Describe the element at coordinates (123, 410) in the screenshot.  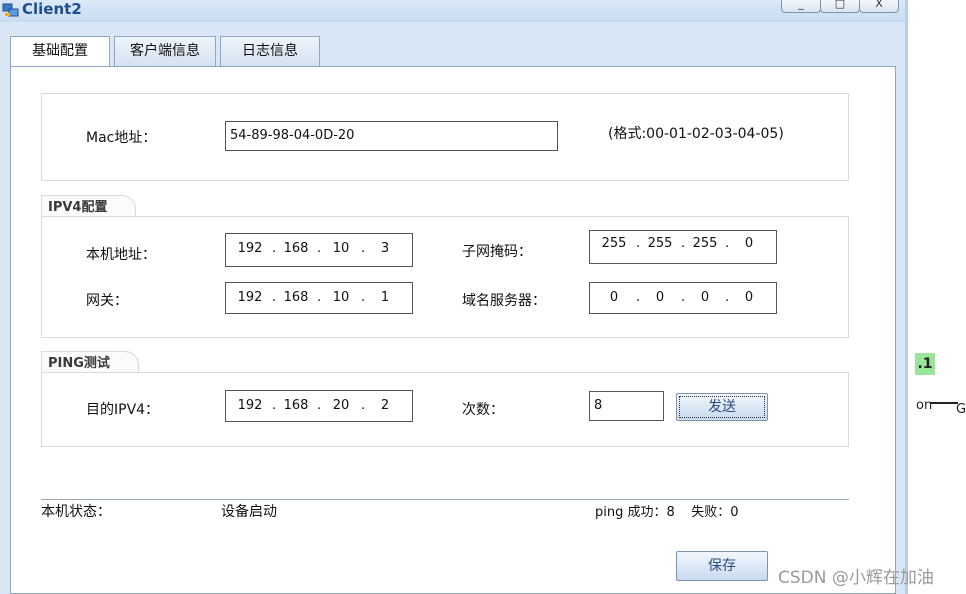
I see `dest-ipv4-label: 目的IPV4：` at that location.